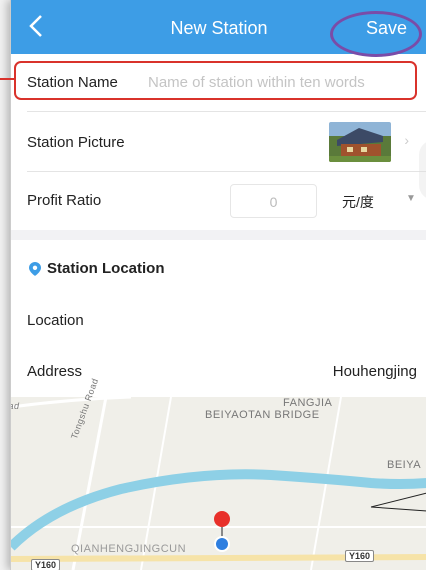 The image size is (426, 570). Describe the element at coordinates (222, 534) in the screenshot. I see `location-marker-icon` at that location.